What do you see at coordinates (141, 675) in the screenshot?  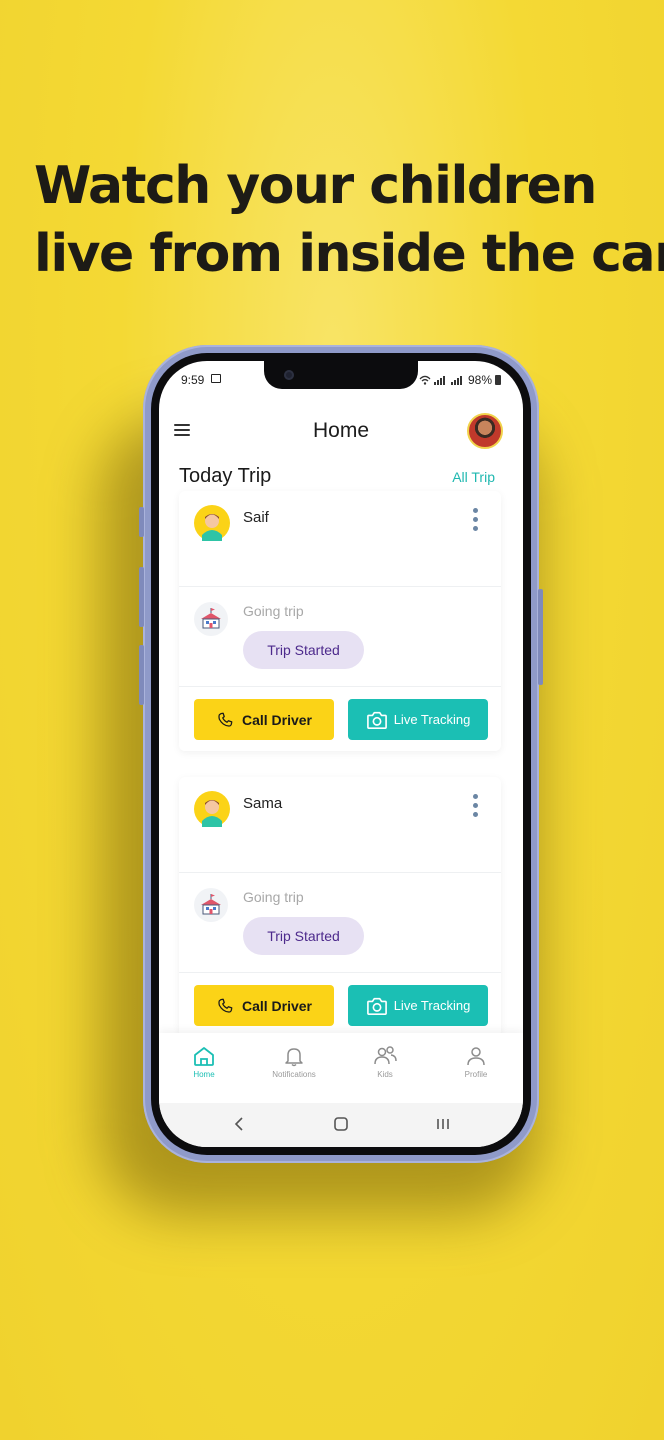 I see `phone-volume-down` at bounding box center [141, 675].